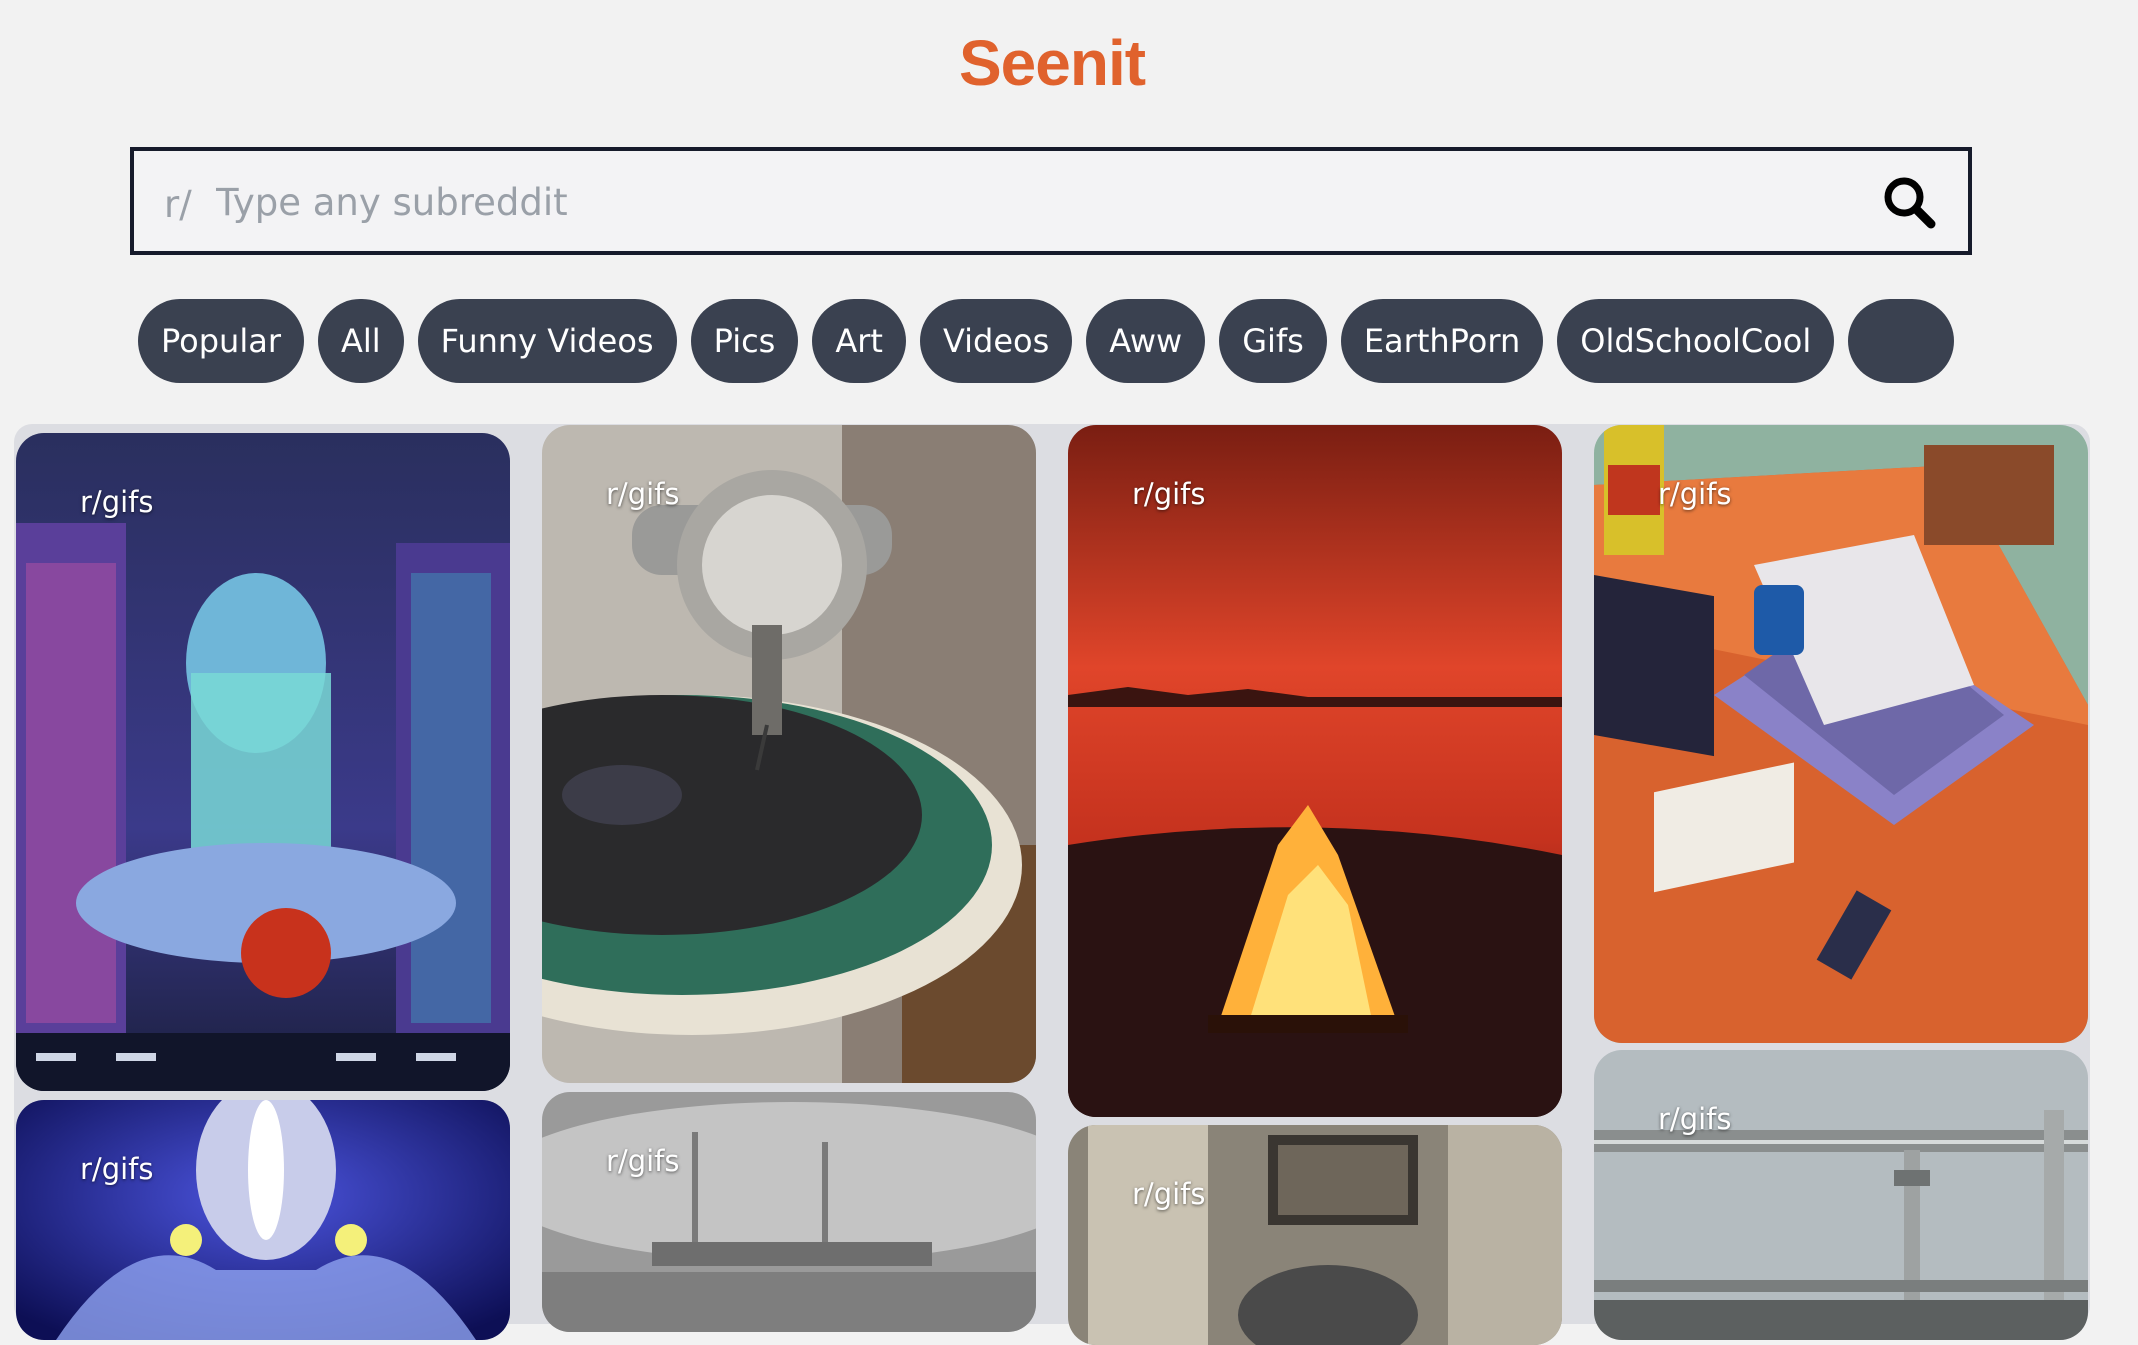  I want to click on subreddit-search-input, so click(1016, 202).